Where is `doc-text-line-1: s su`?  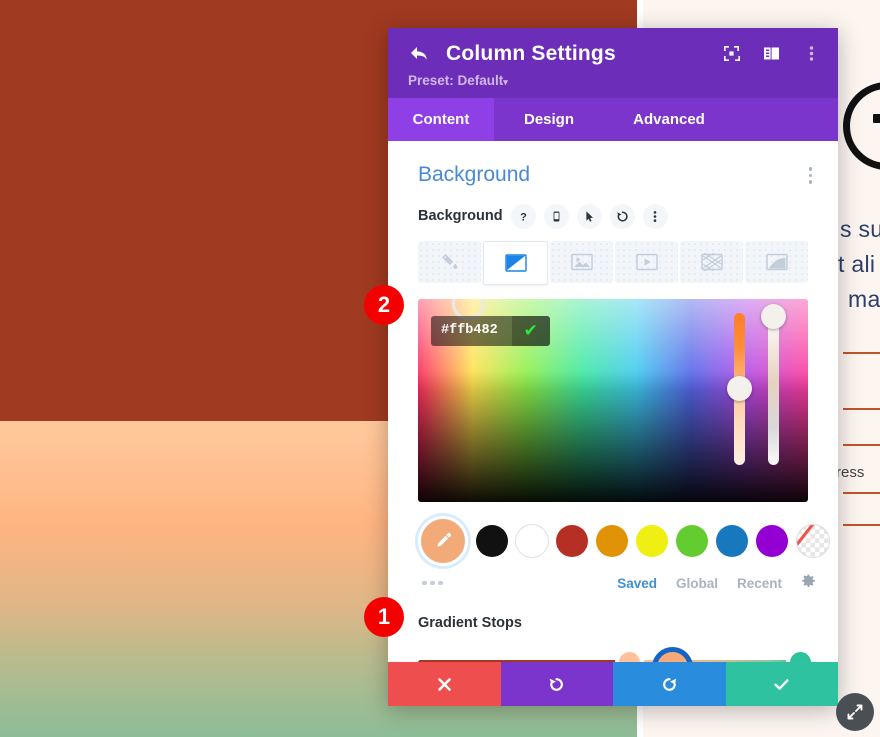 doc-text-line-1: s su is located at coordinates (860, 229).